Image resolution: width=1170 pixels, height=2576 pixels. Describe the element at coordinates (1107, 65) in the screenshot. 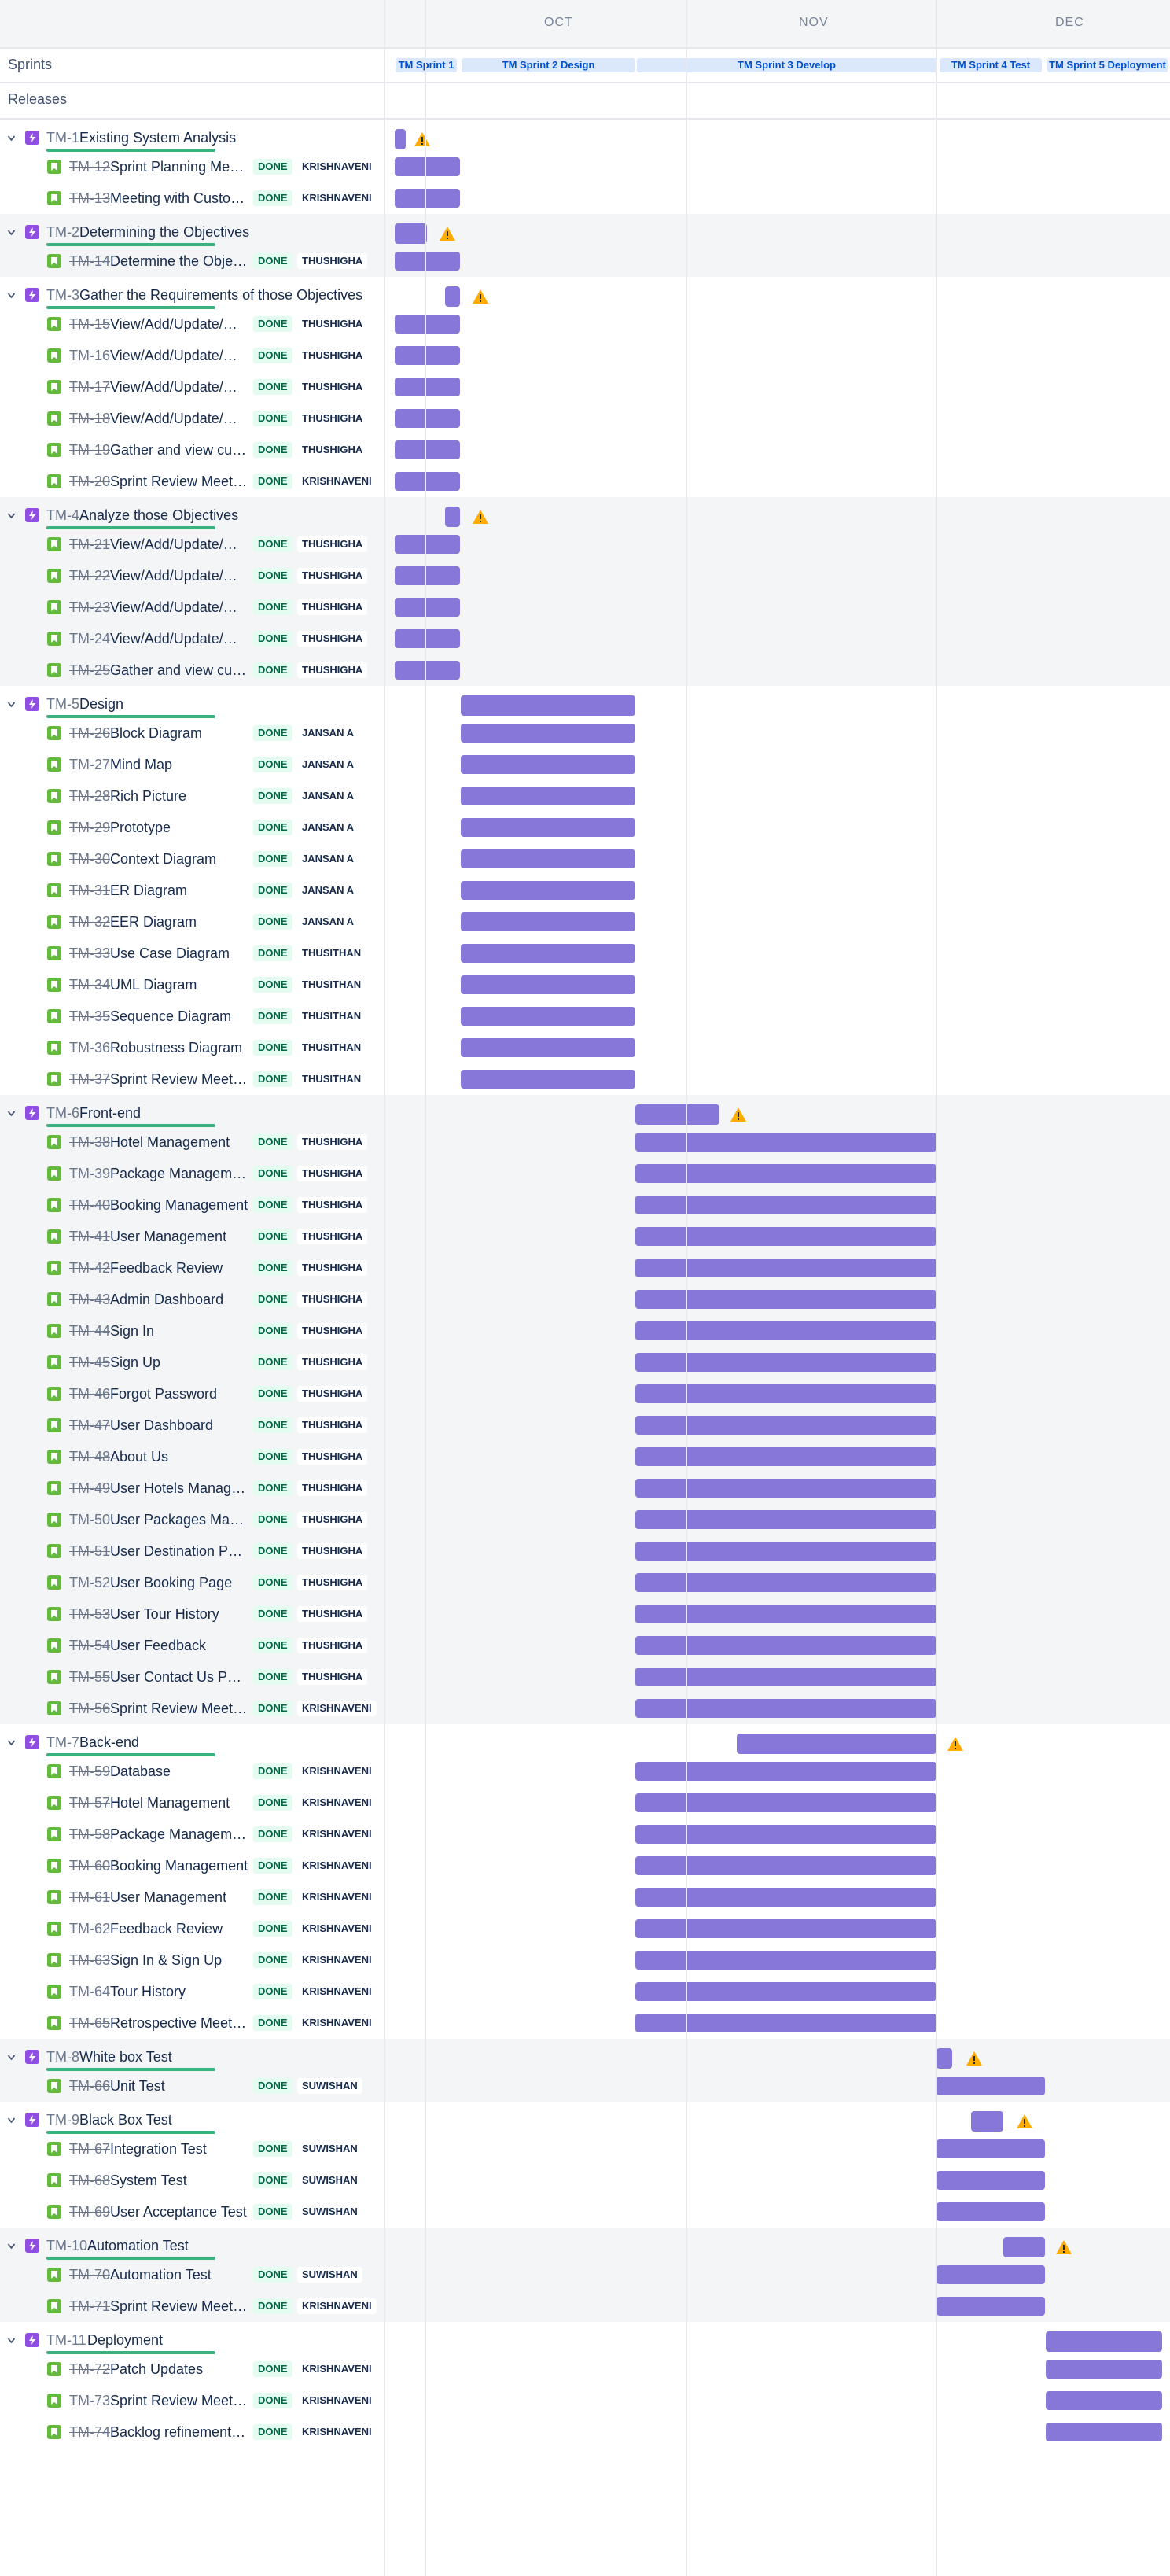

I see `sprint-5: TM Sprint 5 Deployment` at that location.